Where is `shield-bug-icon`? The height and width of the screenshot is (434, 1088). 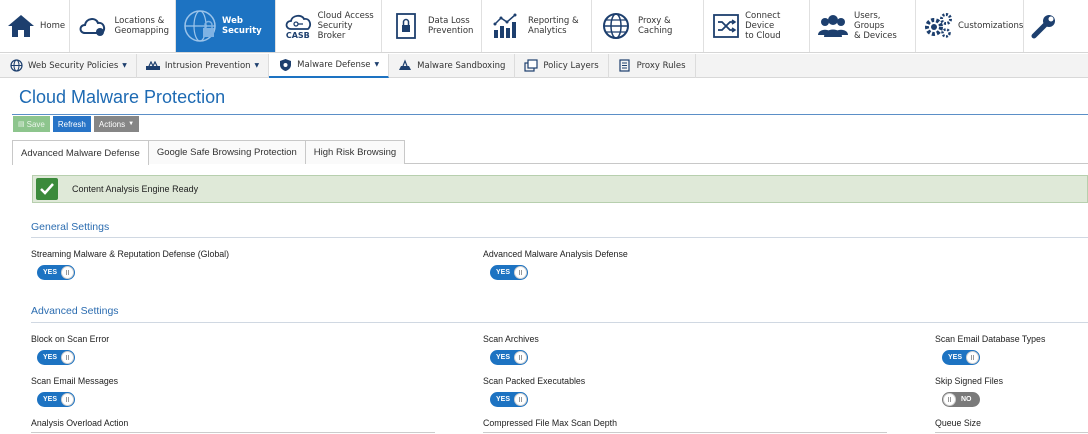 shield-bug-icon is located at coordinates (285, 65).